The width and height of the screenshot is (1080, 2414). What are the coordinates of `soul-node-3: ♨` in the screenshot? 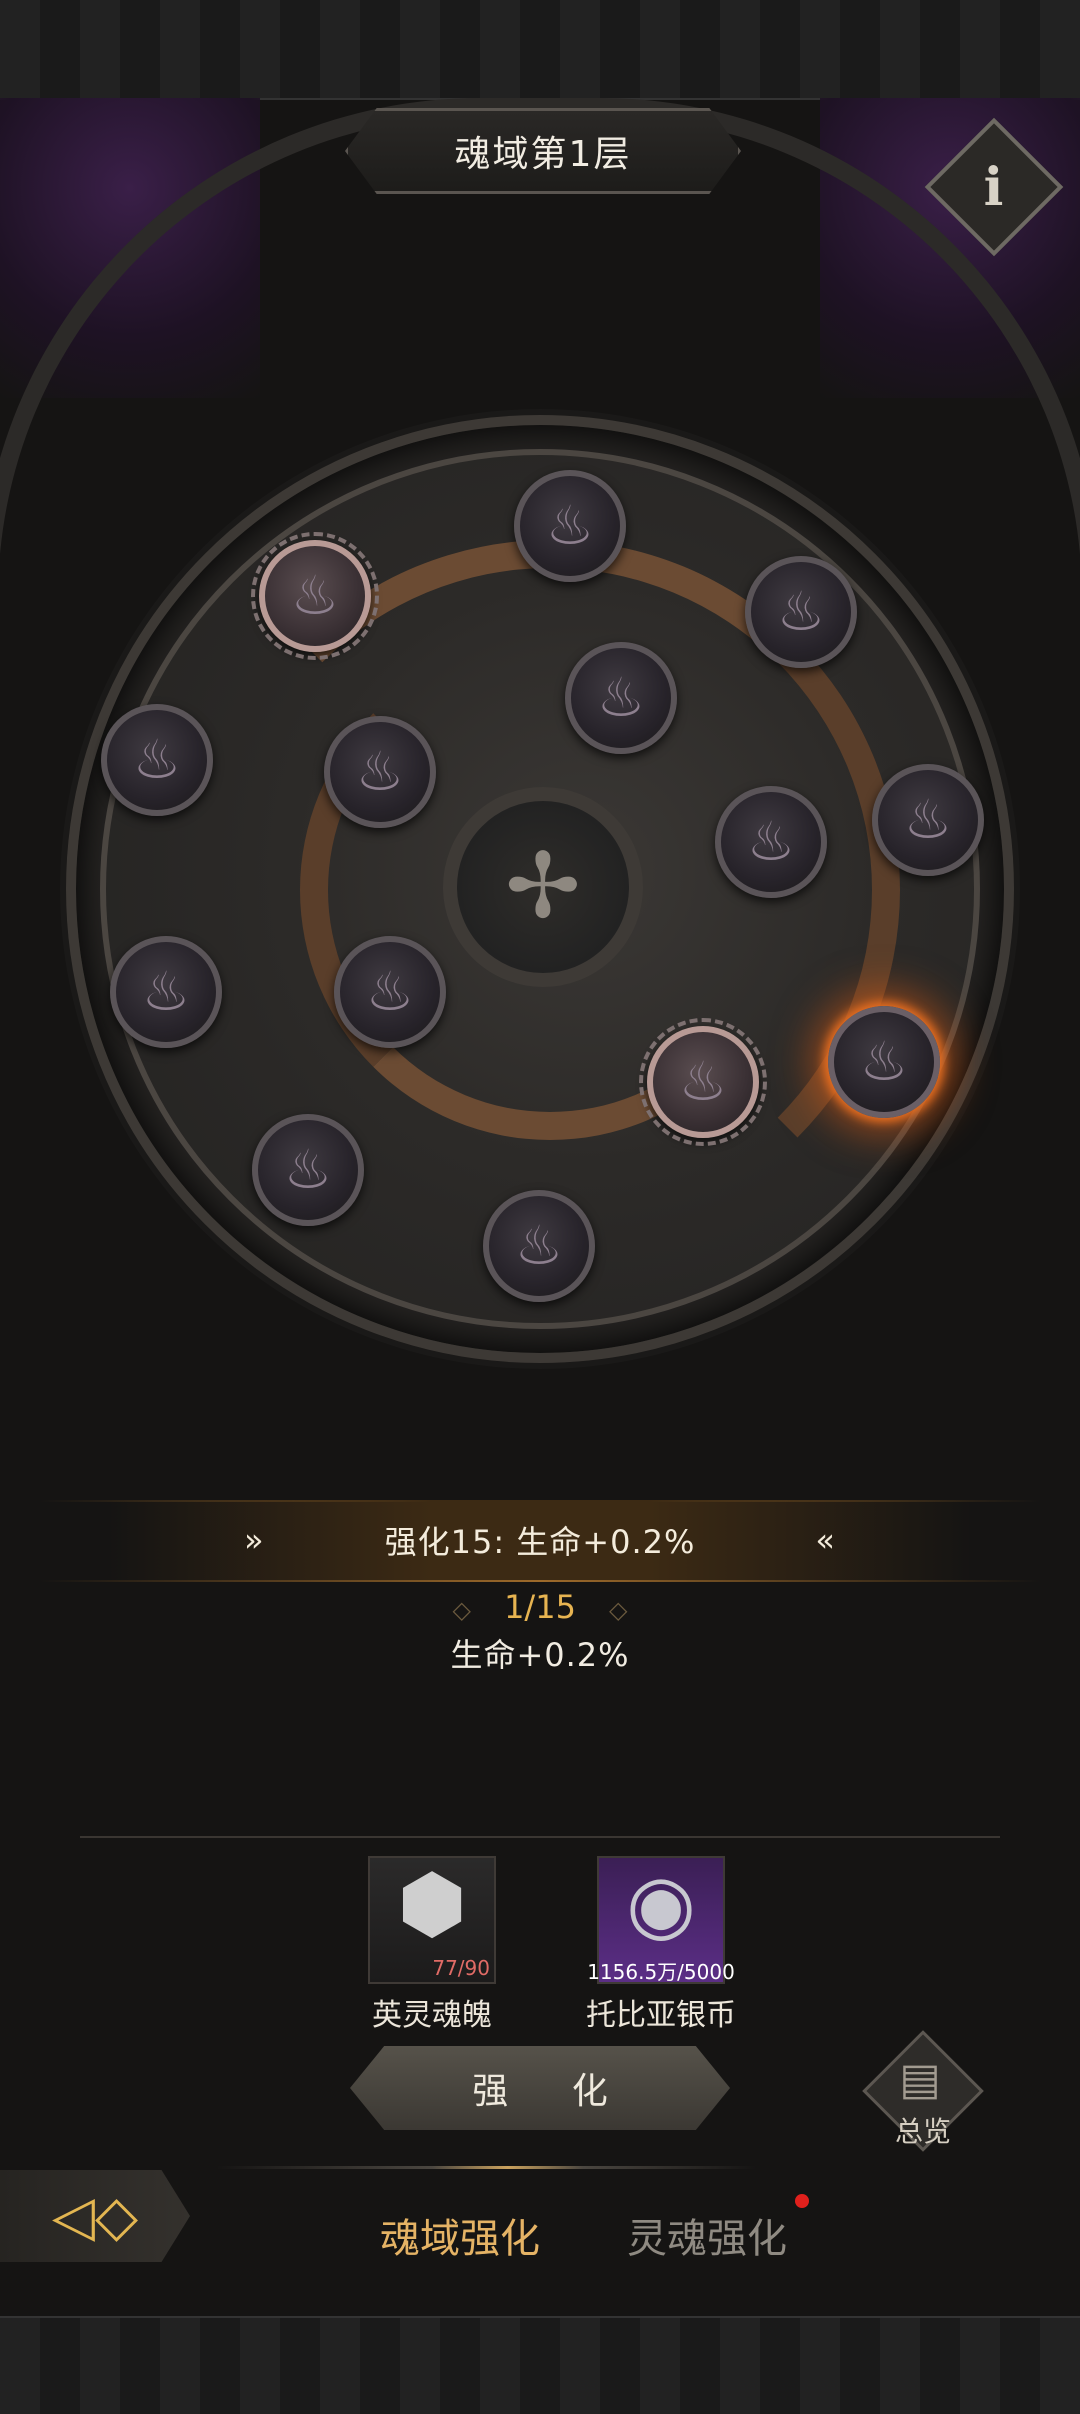 It's located at (801, 612).